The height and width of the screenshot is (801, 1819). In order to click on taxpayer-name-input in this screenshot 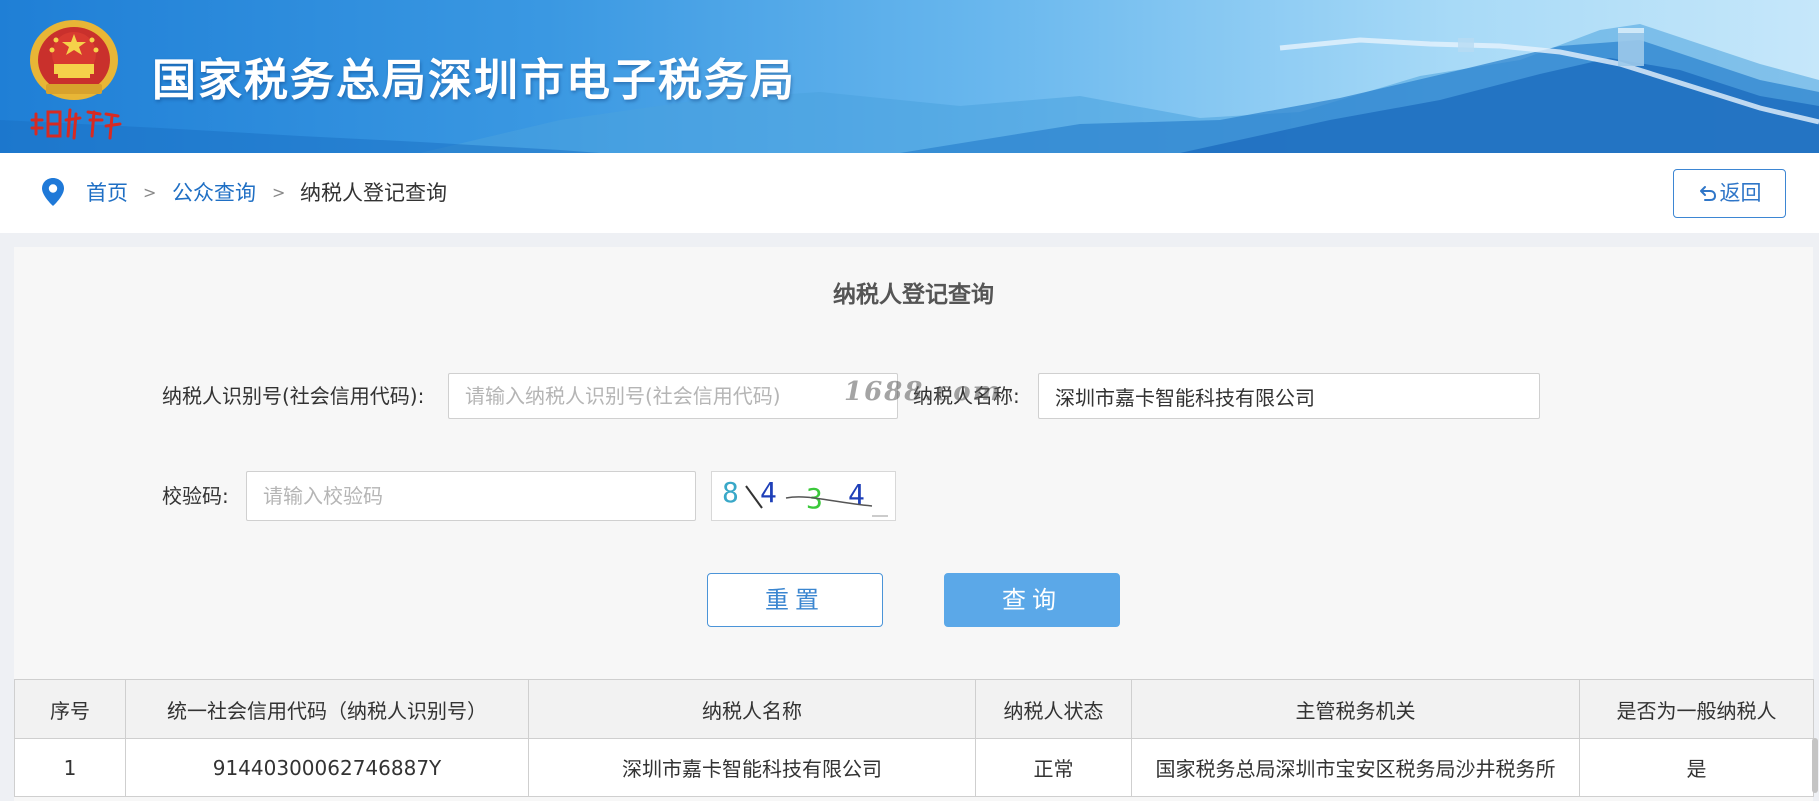, I will do `click(1289, 396)`.